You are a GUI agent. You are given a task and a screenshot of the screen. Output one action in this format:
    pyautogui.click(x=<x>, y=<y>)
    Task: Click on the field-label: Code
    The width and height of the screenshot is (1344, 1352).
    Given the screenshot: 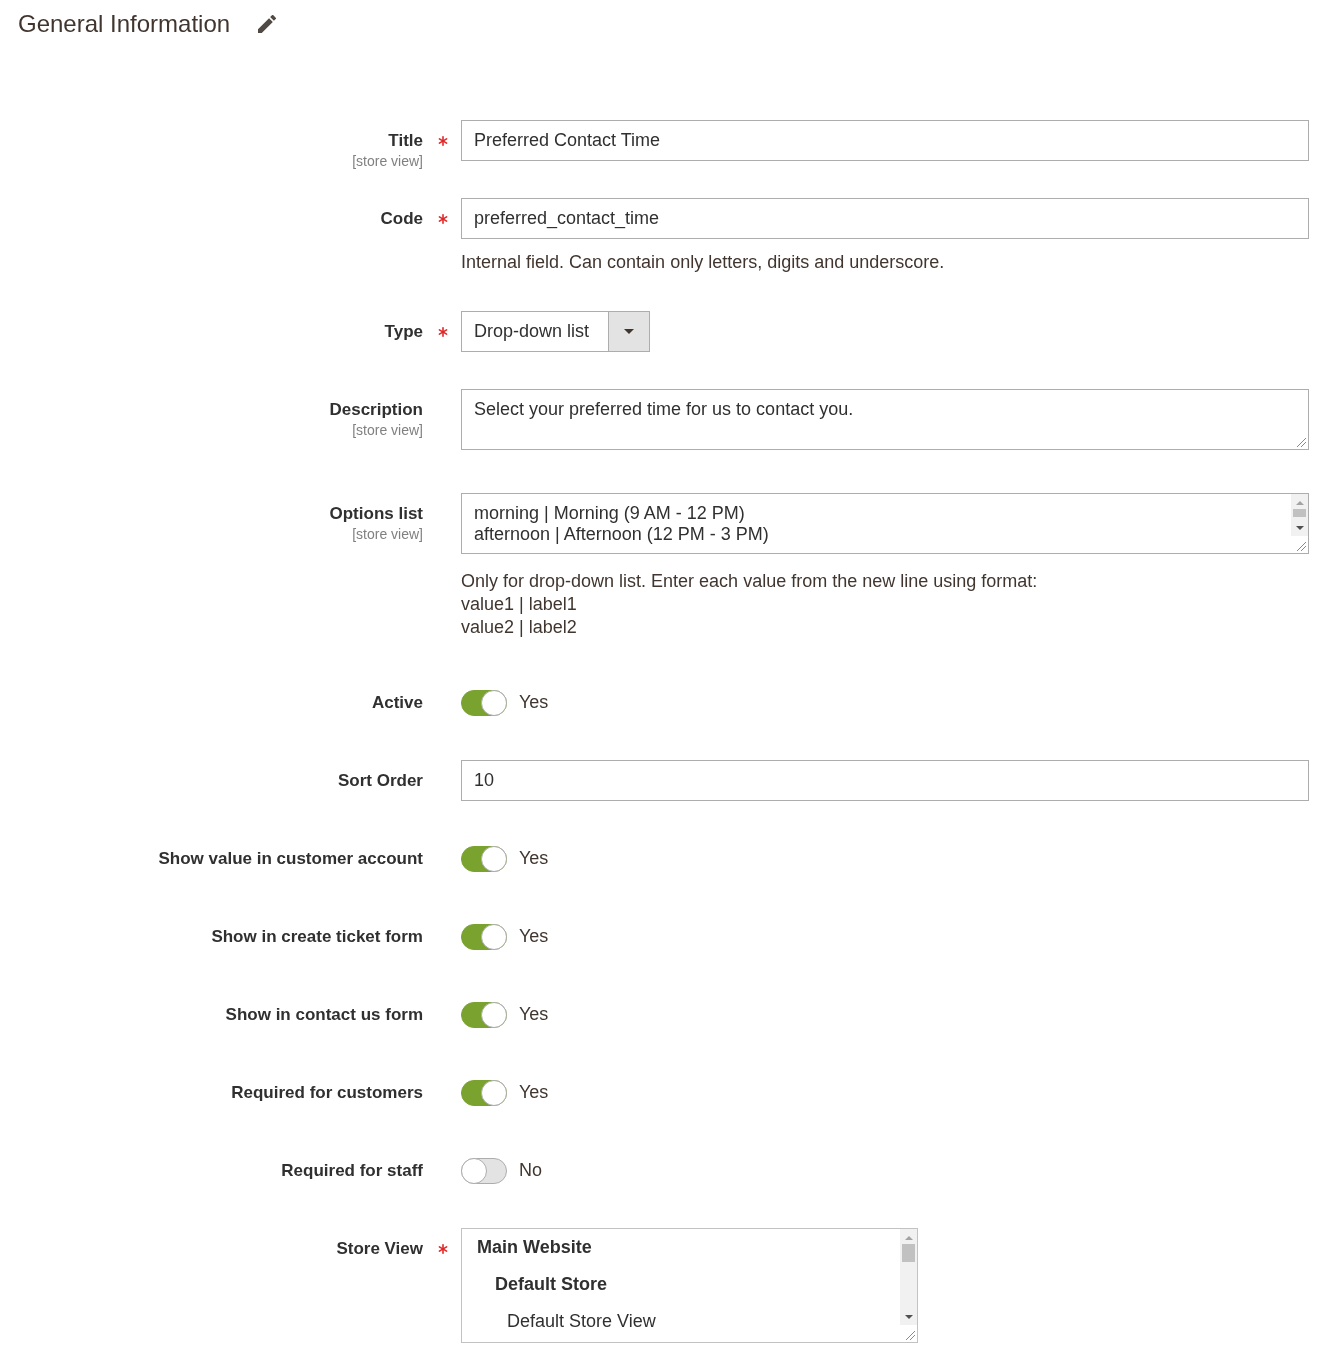 What is the action you would take?
    pyautogui.click(x=401, y=219)
    